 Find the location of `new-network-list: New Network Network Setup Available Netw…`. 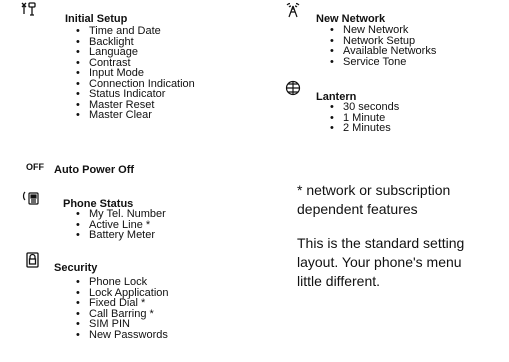

new-network-list: New Network Network Setup Available Netw… is located at coordinates (383, 46).